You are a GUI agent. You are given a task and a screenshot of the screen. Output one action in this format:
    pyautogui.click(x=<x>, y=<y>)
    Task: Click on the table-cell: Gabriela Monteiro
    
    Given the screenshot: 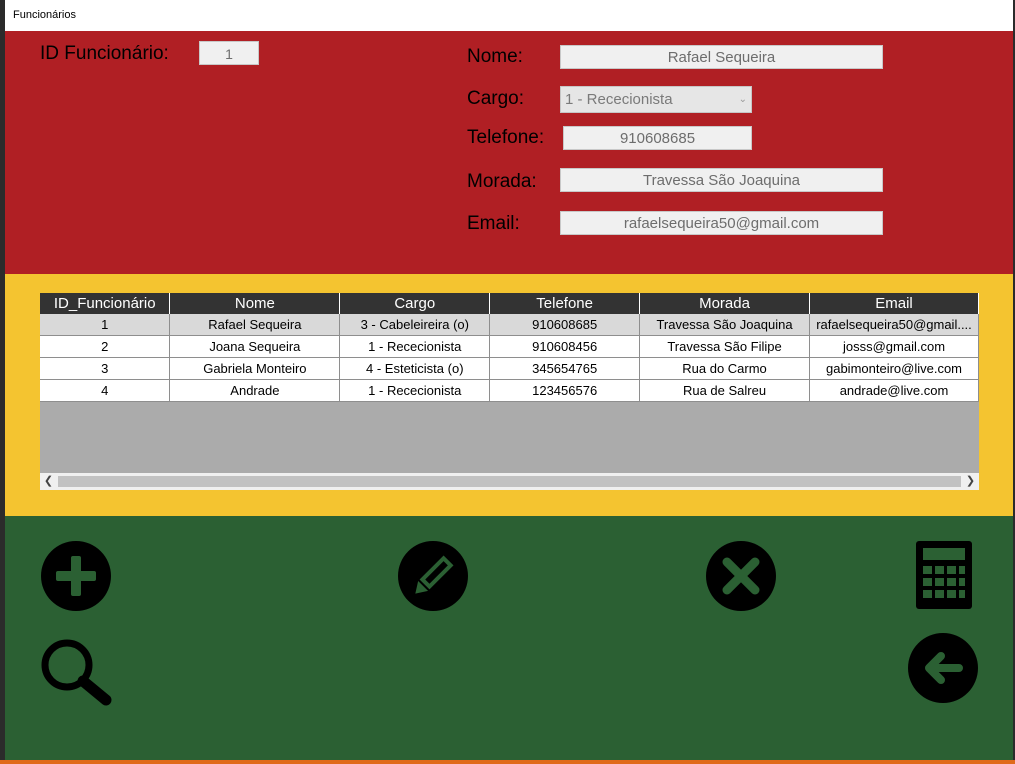 What is the action you would take?
    pyautogui.click(x=255, y=368)
    